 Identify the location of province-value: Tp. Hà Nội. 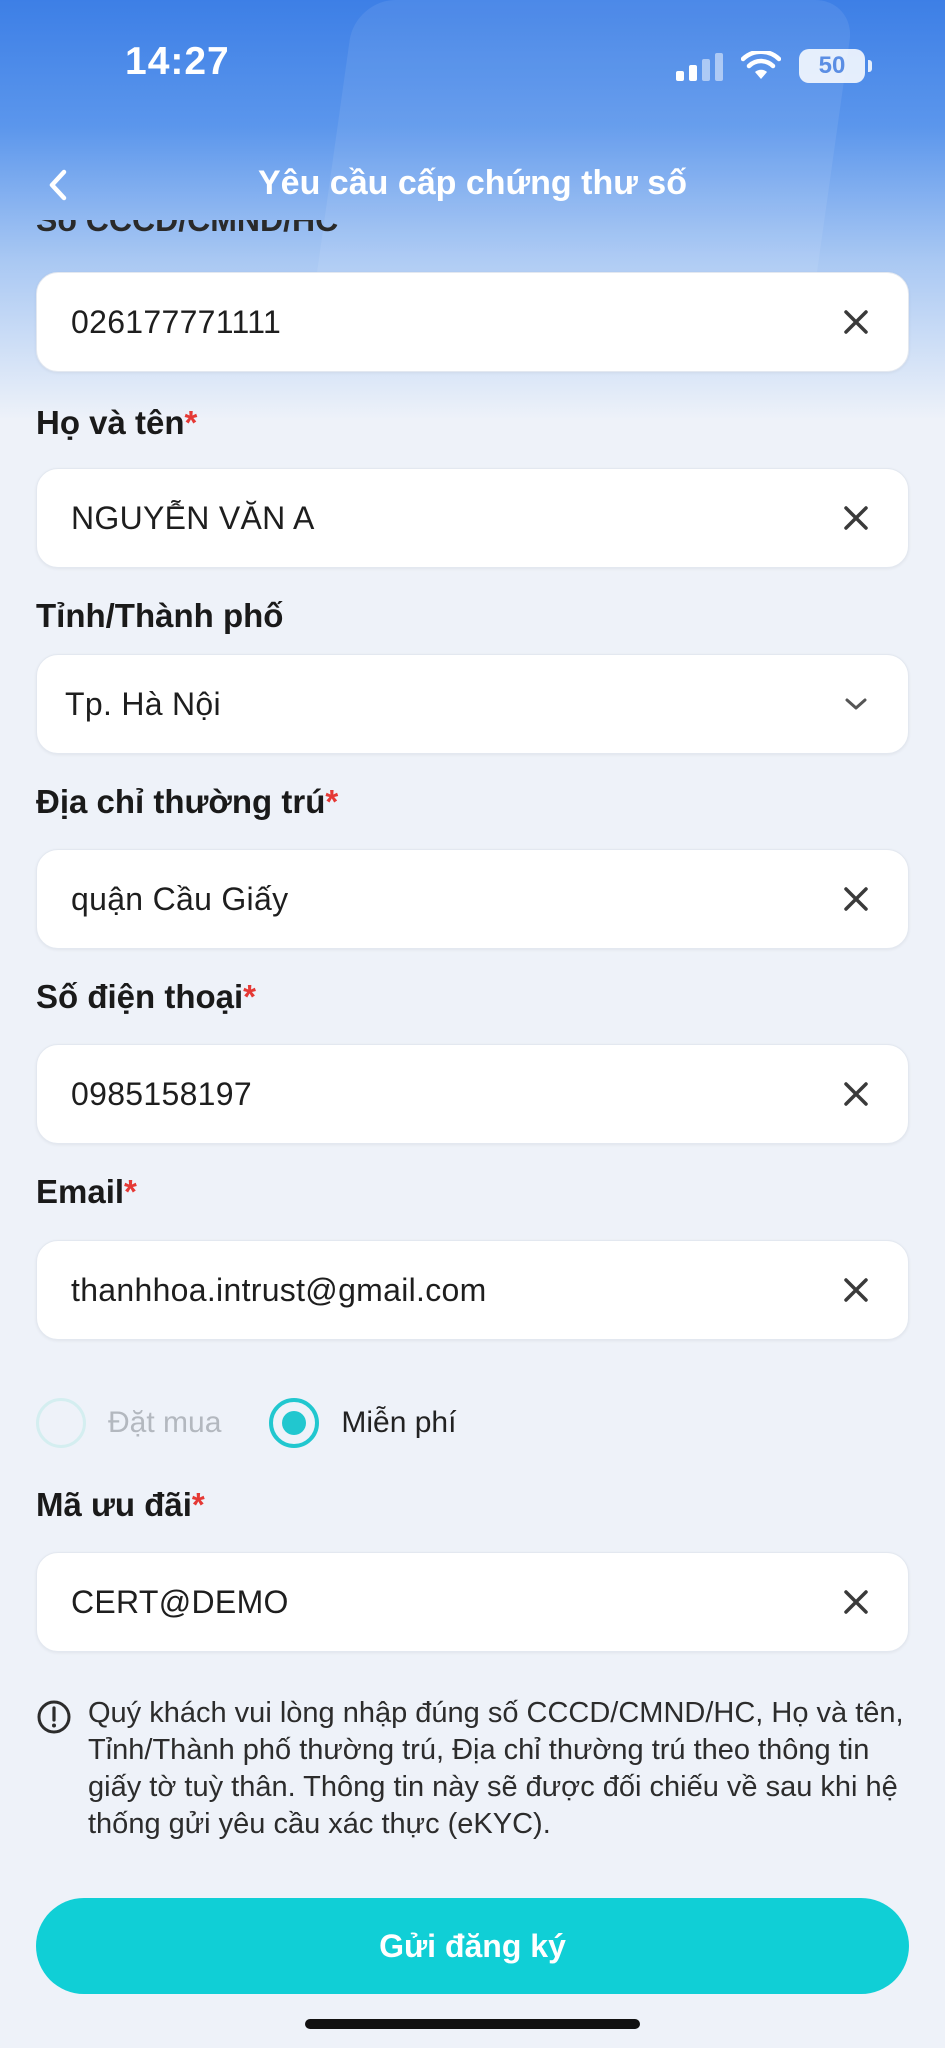
(143, 703).